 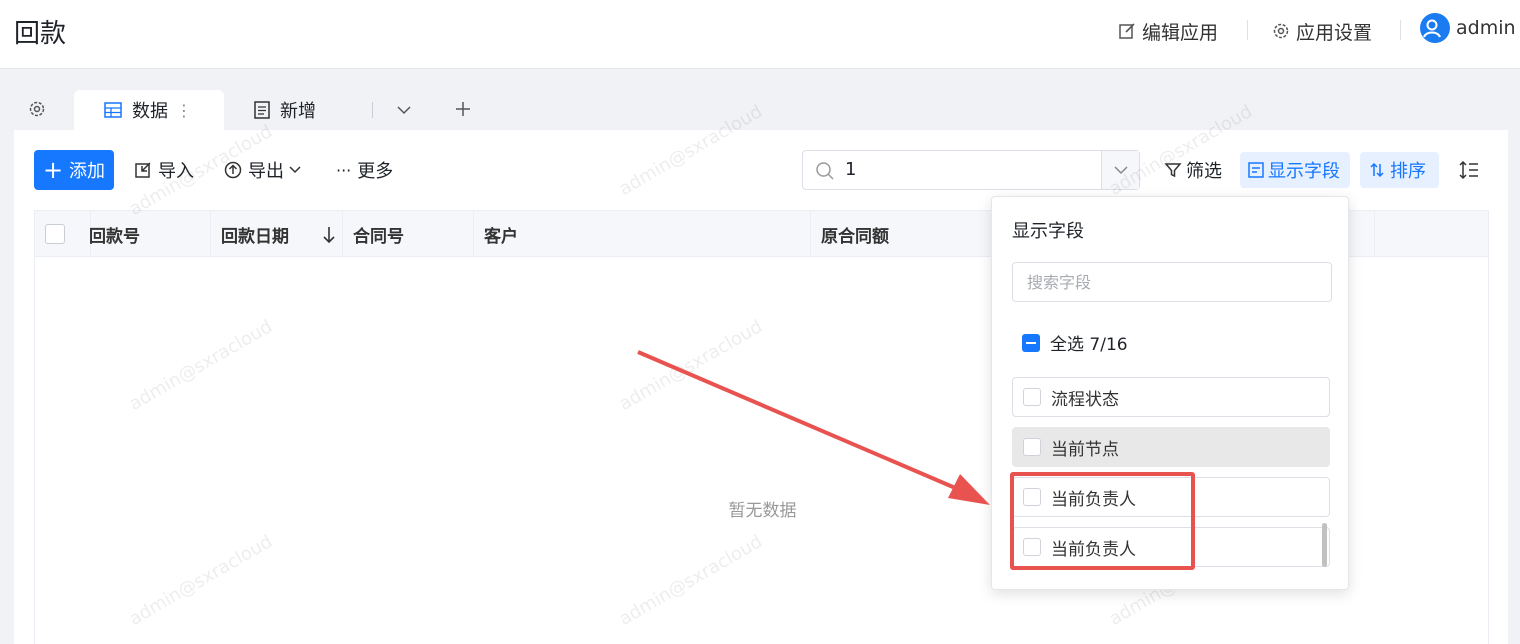 What do you see at coordinates (813, 427) in the screenshot?
I see `annotation-arrow-icon` at bounding box center [813, 427].